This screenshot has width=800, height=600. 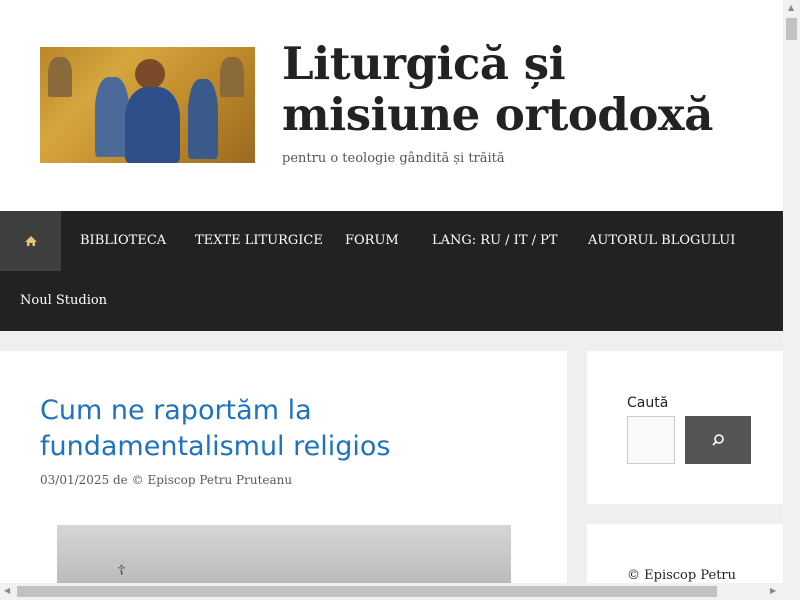 What do you see at coordinates (648, 403) in the screenshot?
I see `search-label: Caută` at bounding box center [648, 403].